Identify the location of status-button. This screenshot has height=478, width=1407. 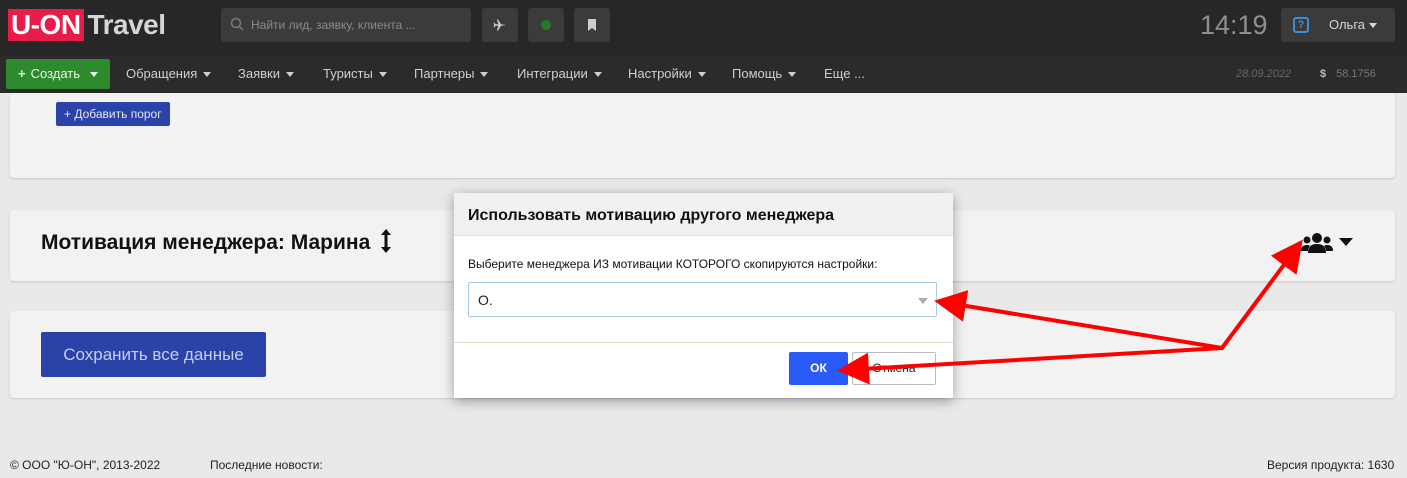
(546, 25).